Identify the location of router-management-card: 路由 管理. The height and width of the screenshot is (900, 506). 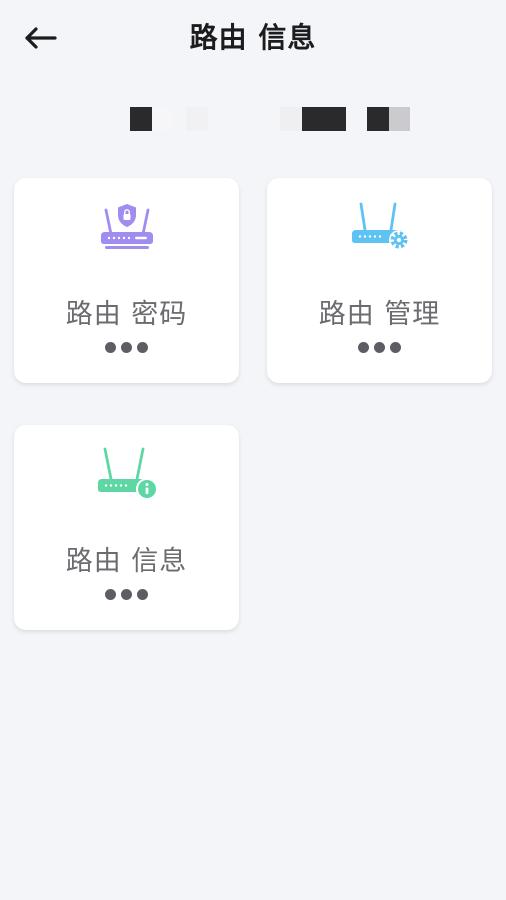
(379, 280).